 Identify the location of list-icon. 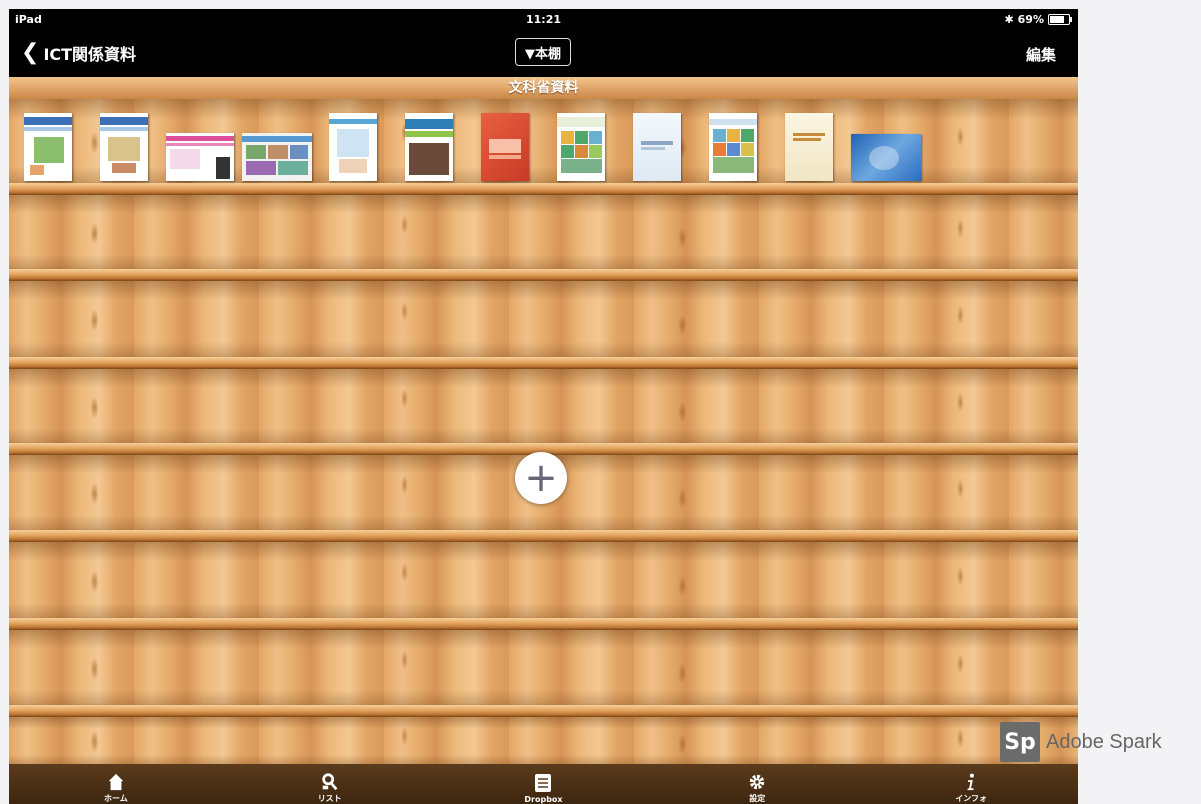
(329, 782).